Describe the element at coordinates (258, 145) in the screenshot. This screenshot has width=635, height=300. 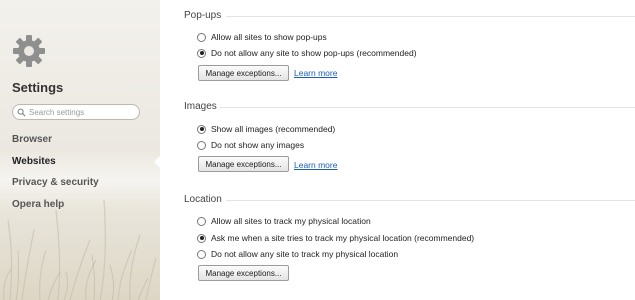
I see `option-label: Do not show any images` at that location.